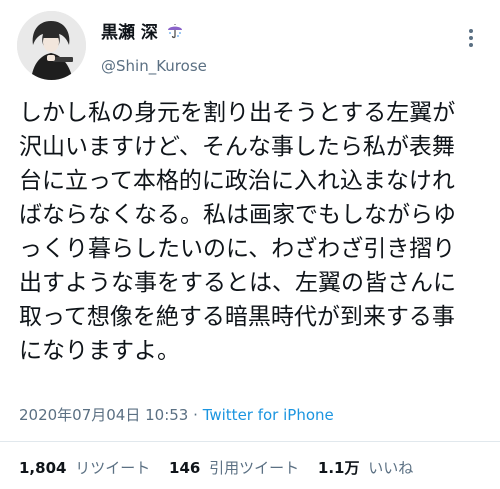 This screenshot has width=500, height=489. I want to click on display-name-text: 黒瀬 深, so click(129, 33).